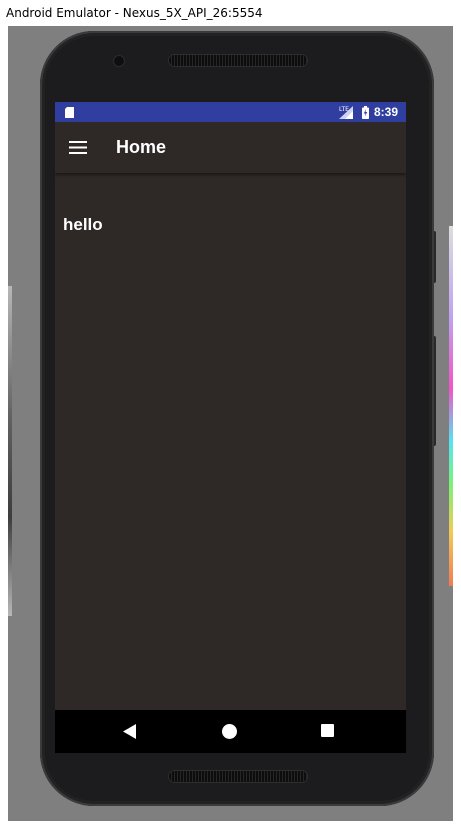  What do you see at coordinates (83, 224) in the screenshot?
I see `content-text: hello` at bounding box center [83, 224].